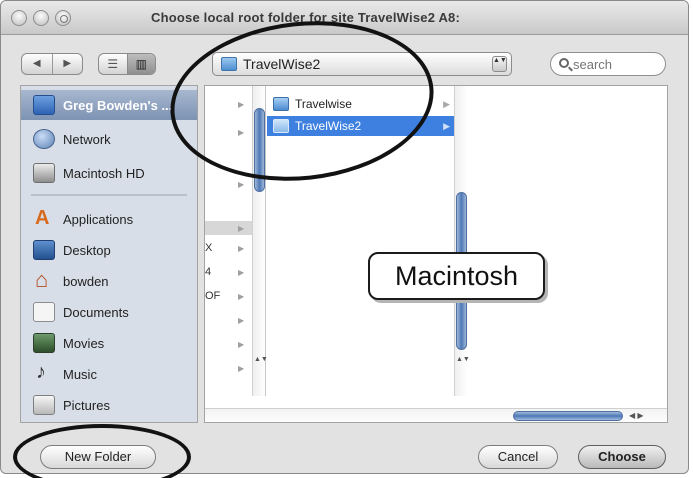 The width and height of the screenshot is (693, 478). Describe the element at coordinates (462, 241) in the screenshot. I see `folder-column-scrollbar: ▲▼` at that location.